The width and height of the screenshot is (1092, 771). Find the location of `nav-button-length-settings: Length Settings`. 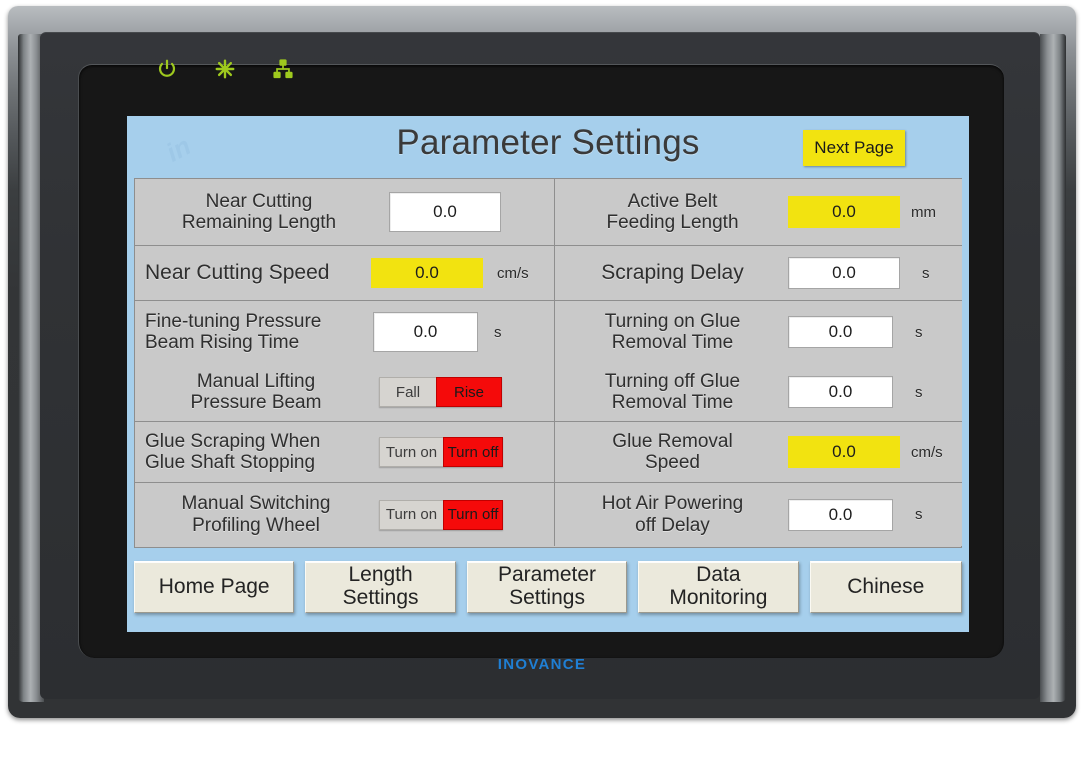

nav-button-length-settings: Length Settings is located at coordinates (380, 587).